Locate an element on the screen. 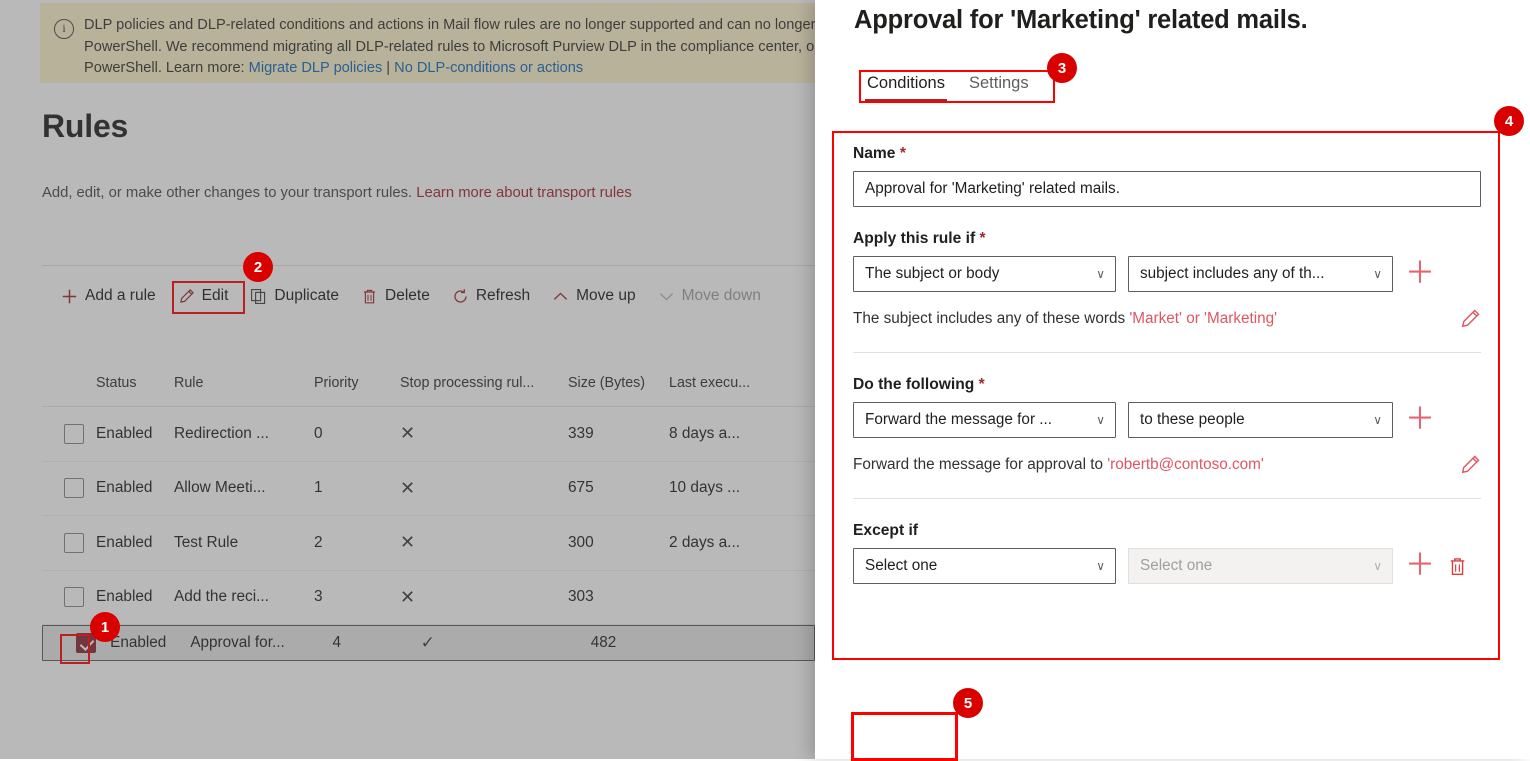  add-condition-button: ＋ is located at coordinates (1420, 274).